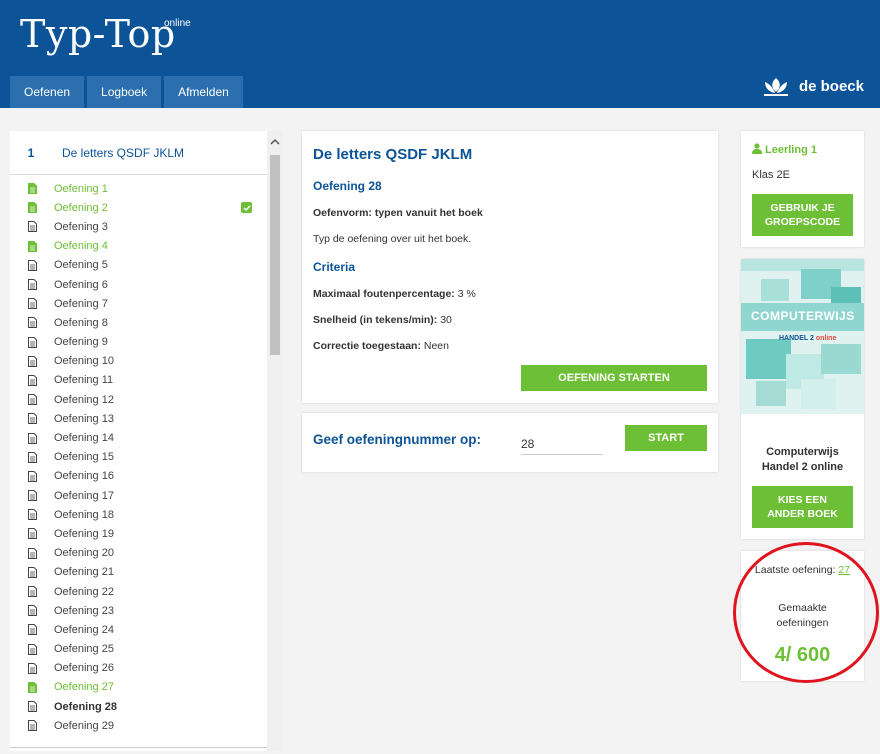  What do you see at coordinates (138, 207) in the screenshot?
I see `exercise-item: Oefening 2` at bounding box center [138, 207].